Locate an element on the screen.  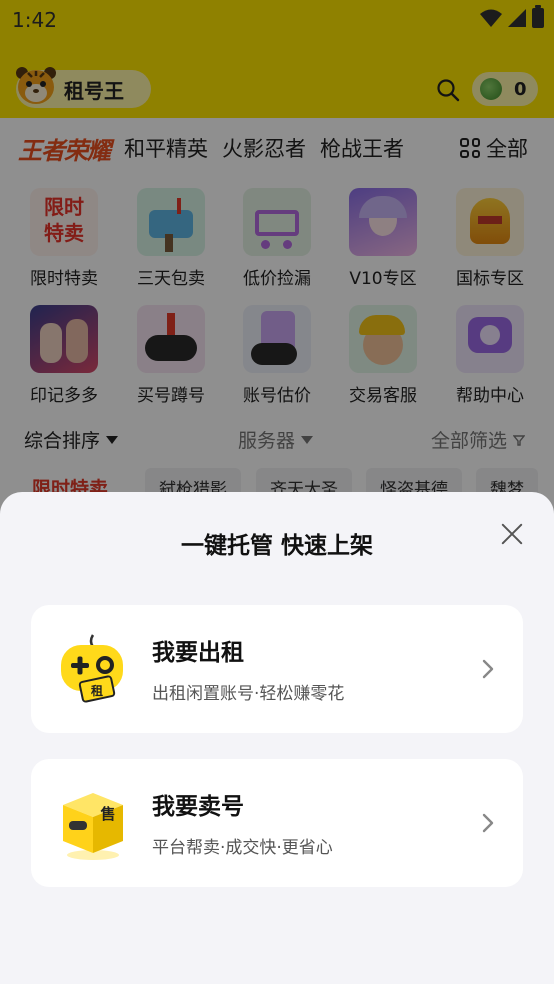
close-icon is located at coordinates (512, 534).